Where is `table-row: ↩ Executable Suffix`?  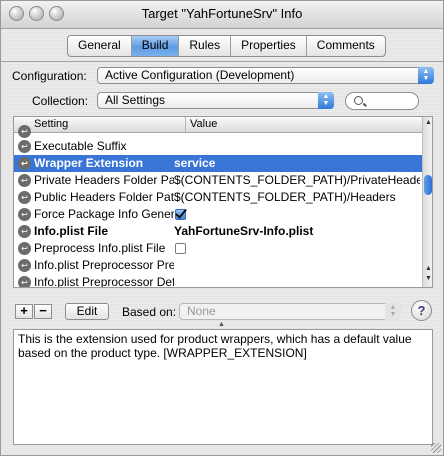 table-row: ↩ Executable Suffix is located at coordinates (218, 146).